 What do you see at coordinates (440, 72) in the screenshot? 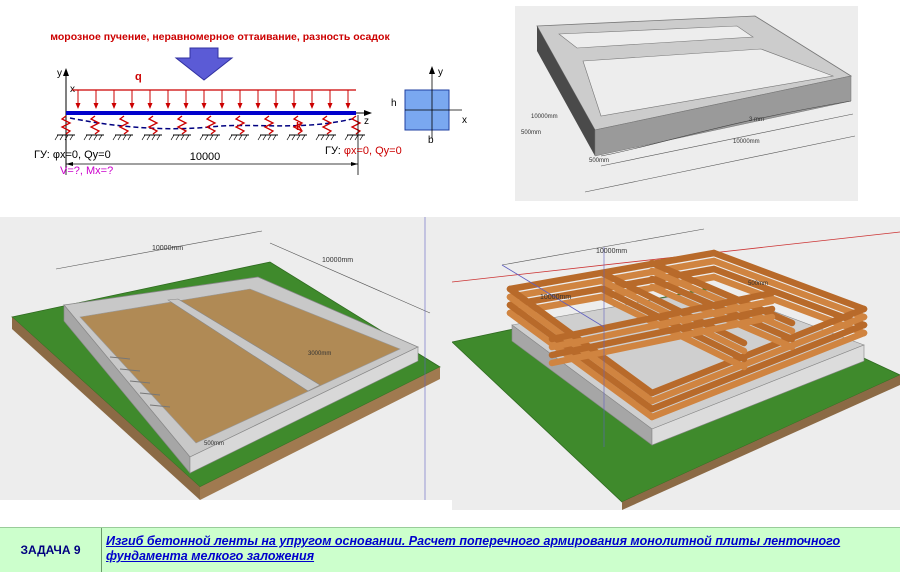
I see `section-y-label: y` at bounding box center [440, 72].